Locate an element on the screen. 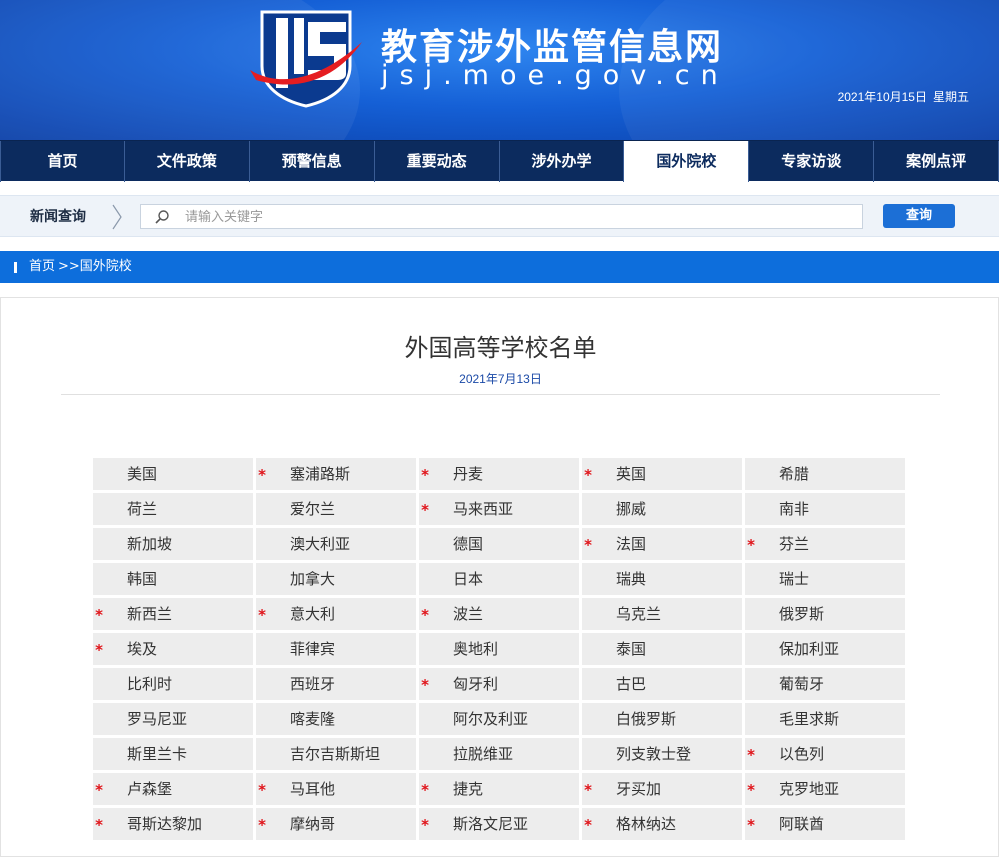 The width and height of the screenshot is (999, 857). country-name: 匈牙利 is located at coordinates (476, 684).